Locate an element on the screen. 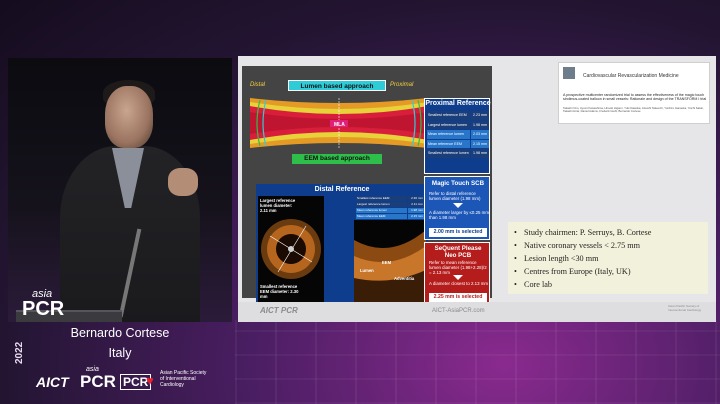  table-row: Largest reference lumen 2.11 mm is located at coordinates (391, 204).